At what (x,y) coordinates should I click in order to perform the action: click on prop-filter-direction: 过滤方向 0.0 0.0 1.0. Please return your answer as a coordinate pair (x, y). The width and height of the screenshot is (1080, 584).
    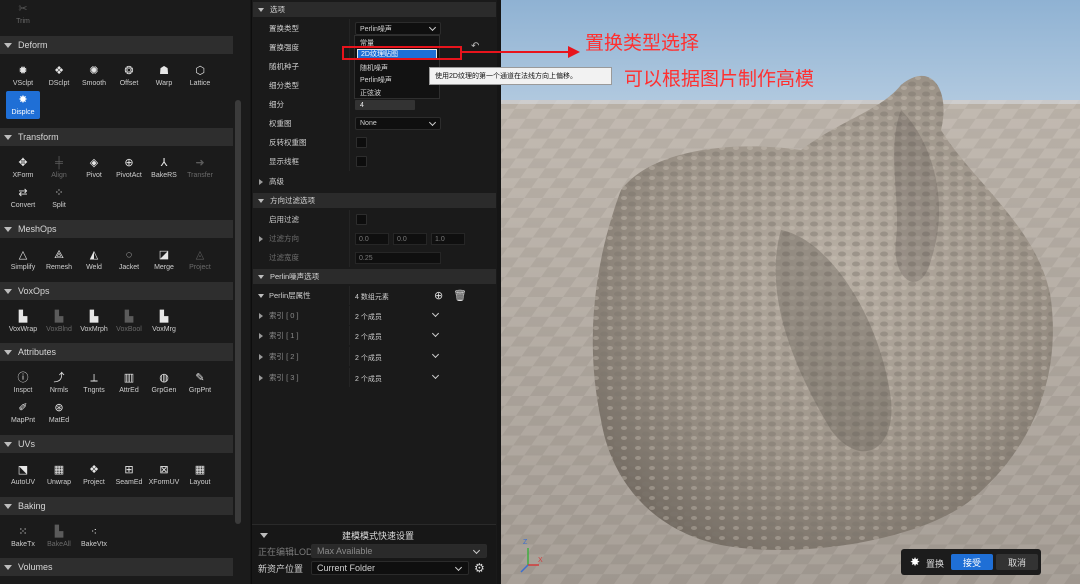
    Looking at the image, I should click on (374, 238).